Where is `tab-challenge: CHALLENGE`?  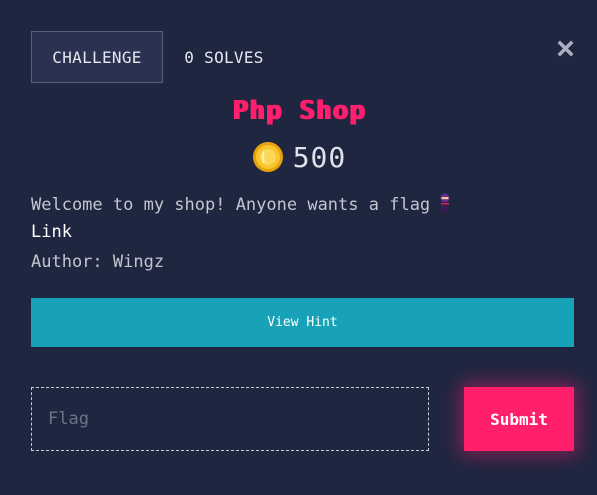 tab-challenge: CHALLENGE is located at coordinates (97, 57).